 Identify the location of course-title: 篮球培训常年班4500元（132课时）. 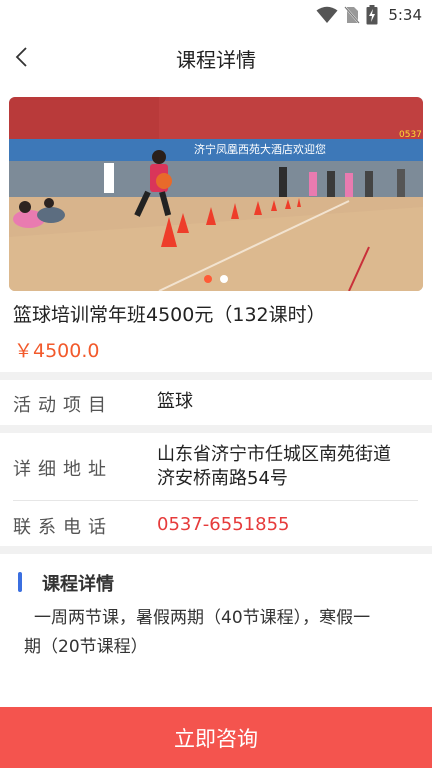
(169, 315).